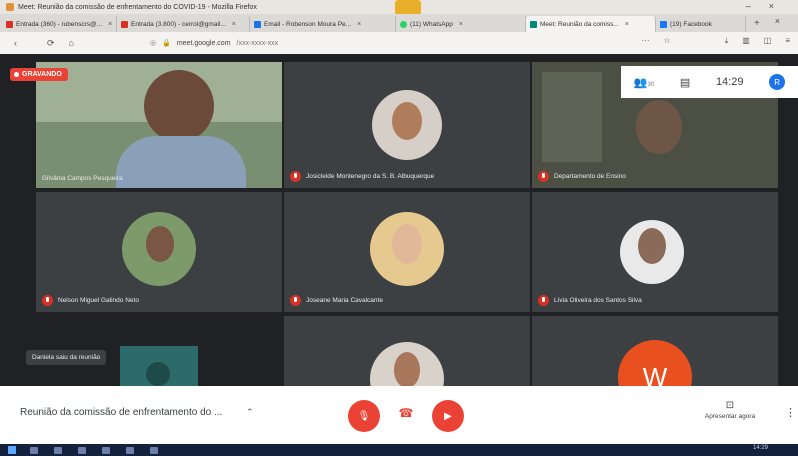  I want to click on meet-icon, so click(533, 24).